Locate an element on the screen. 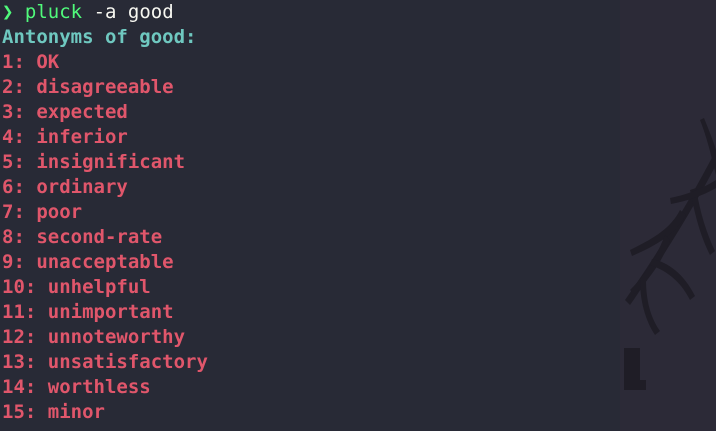 This screenshot has width=716, height=431. list-item: 4: inferior is located at coordinates (65, 137).